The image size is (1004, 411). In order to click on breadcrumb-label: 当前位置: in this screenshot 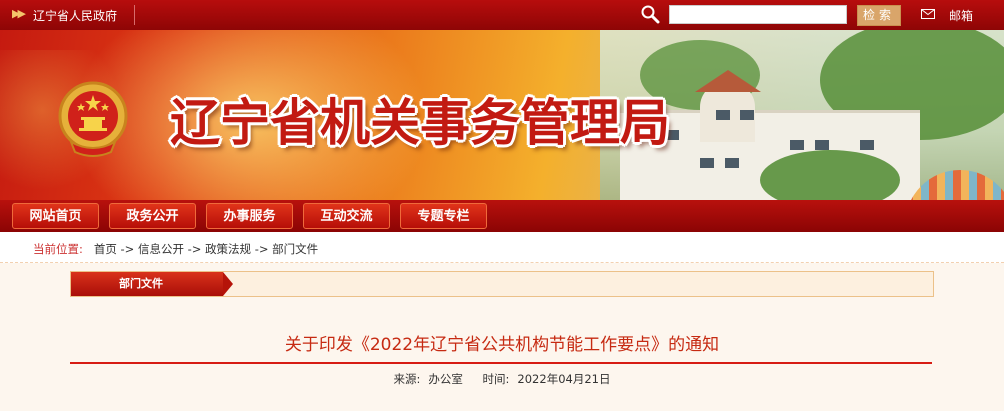, I will do `click(58, 249)`.